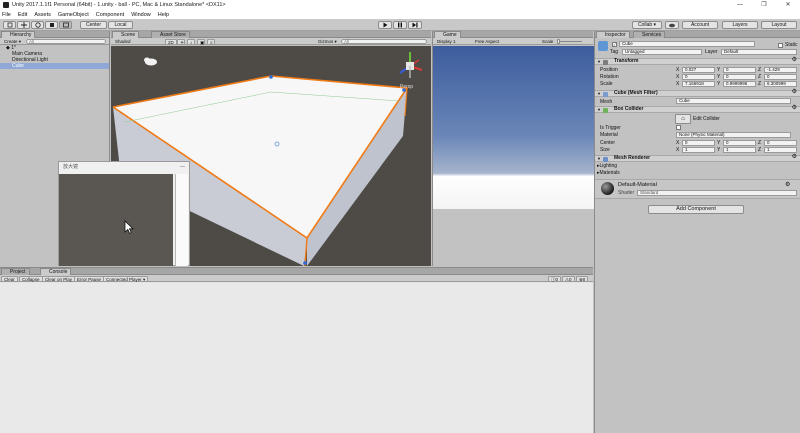  I want to click on magnifier-close-button: —, so click(182, 167).